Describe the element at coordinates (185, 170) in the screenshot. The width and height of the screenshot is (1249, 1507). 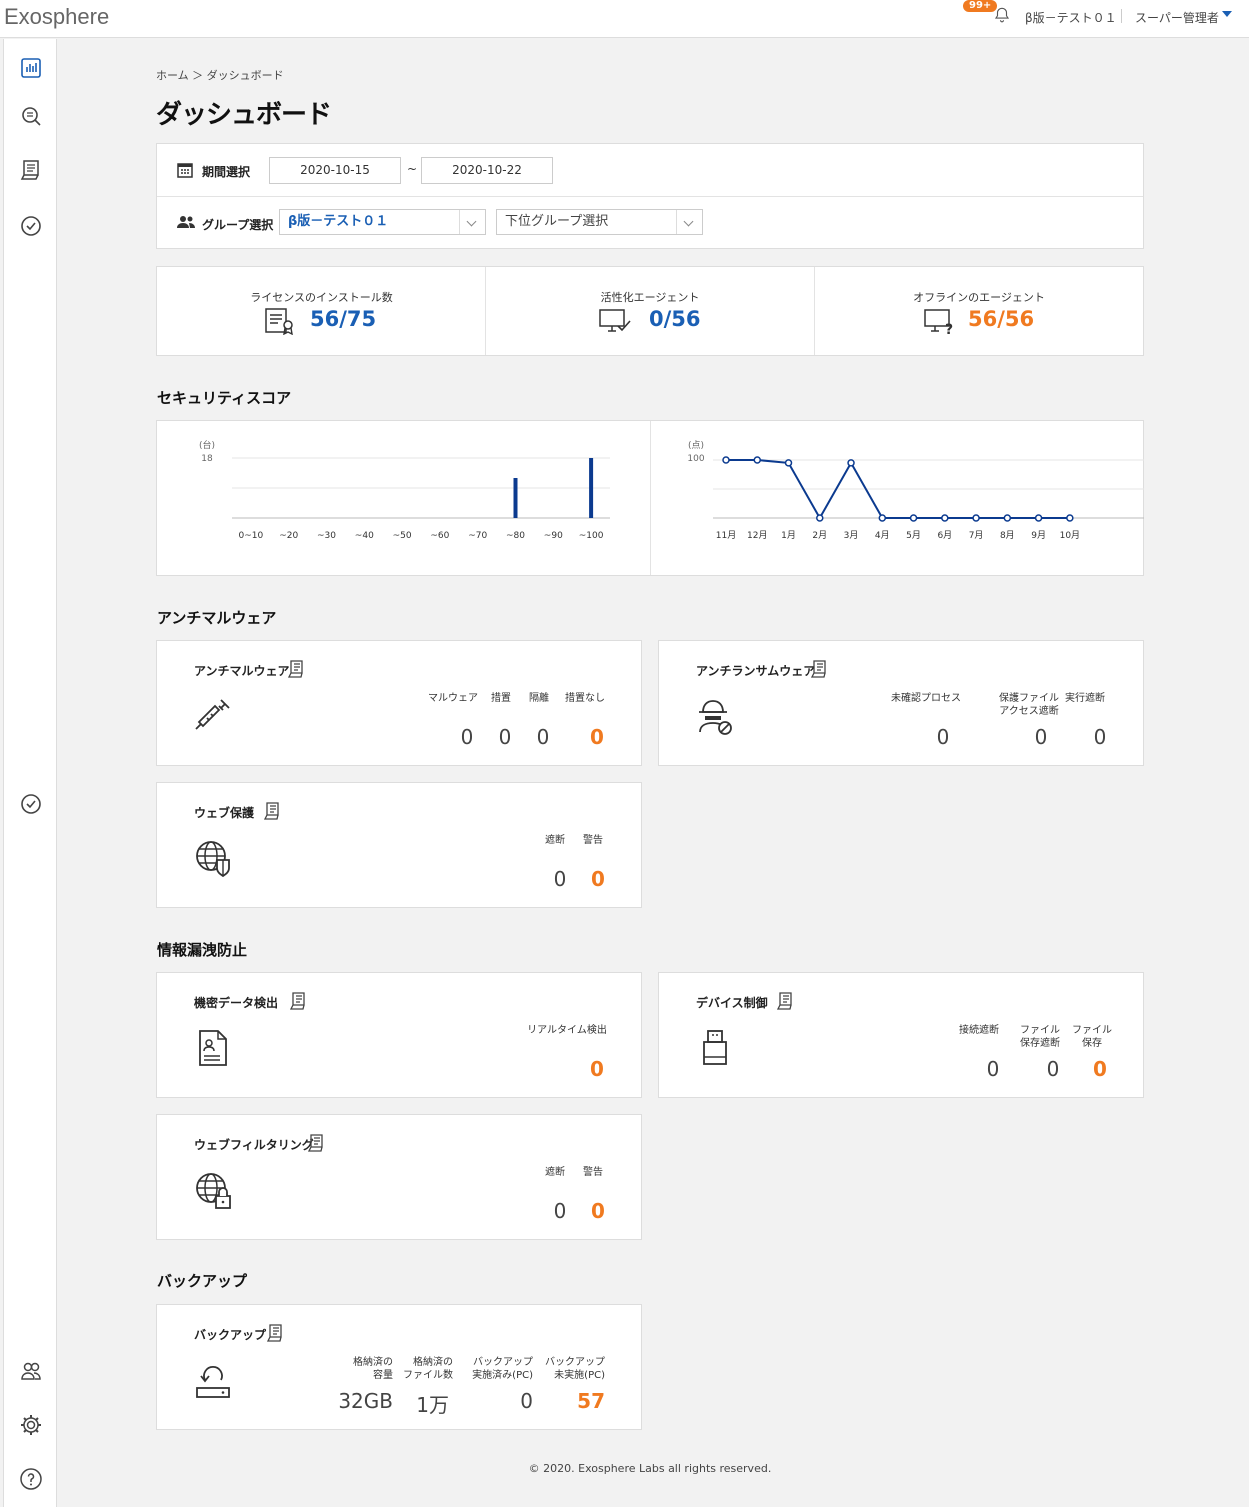
I see `calendar-icon` at that location.